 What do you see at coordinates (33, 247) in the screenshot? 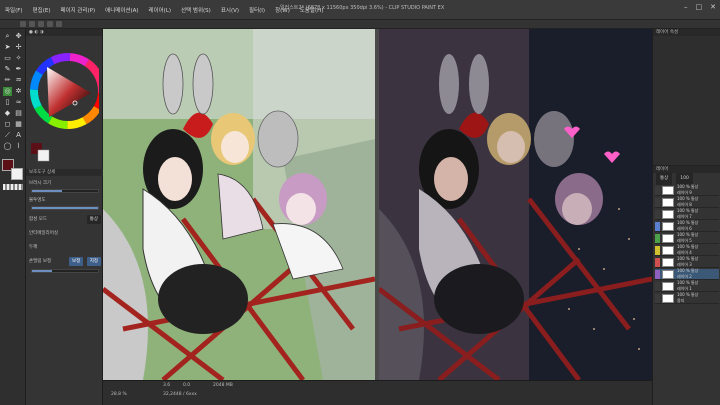
I see `thickness-label: 두께` at bounding box center [33, 247].